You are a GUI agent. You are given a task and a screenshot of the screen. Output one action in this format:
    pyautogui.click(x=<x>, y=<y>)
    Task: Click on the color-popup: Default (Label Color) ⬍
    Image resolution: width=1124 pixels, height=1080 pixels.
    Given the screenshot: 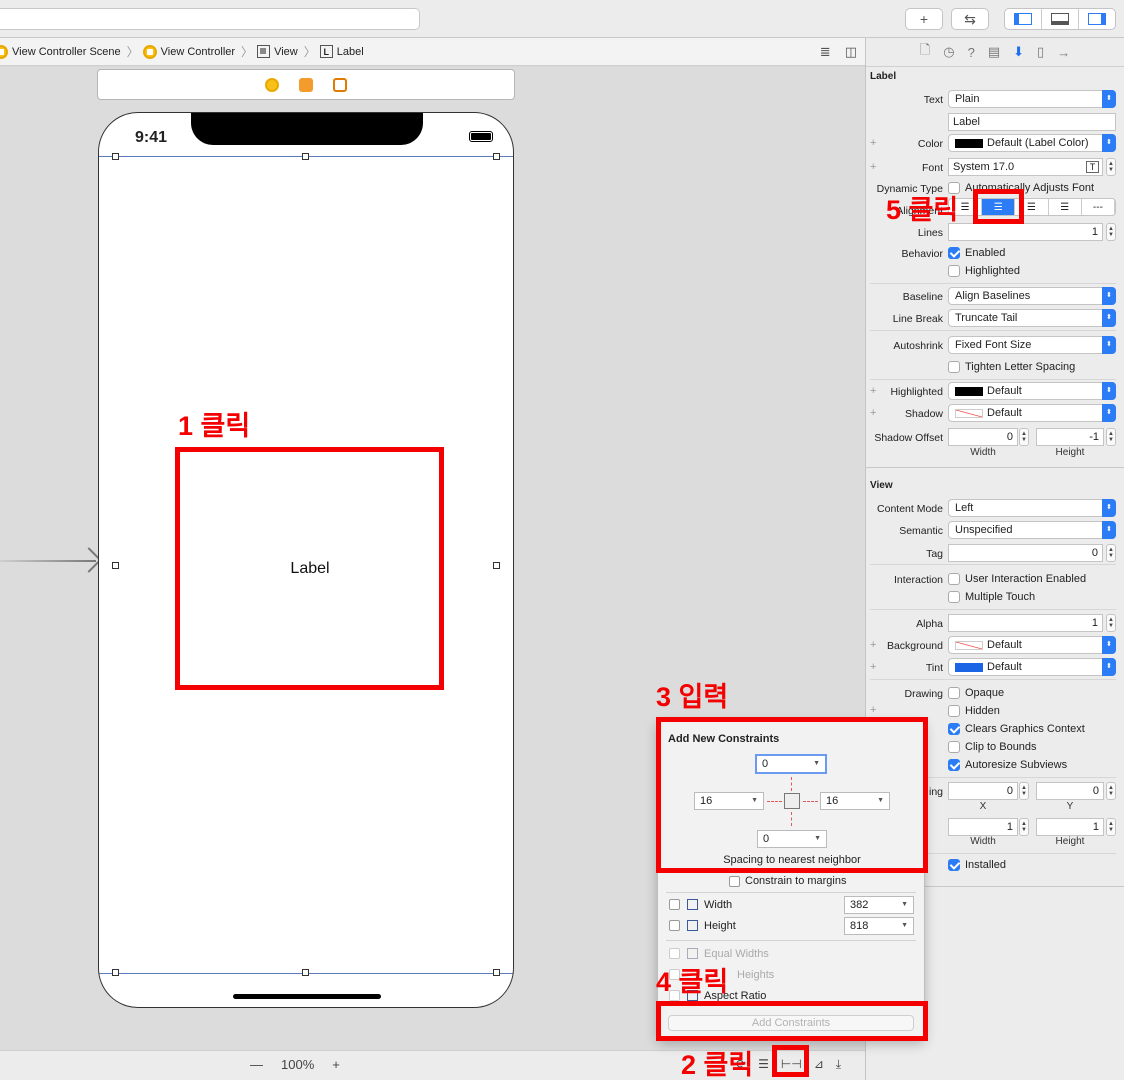 What is the action you would take?
    pyautogui.click(x=1032, y=143)
    